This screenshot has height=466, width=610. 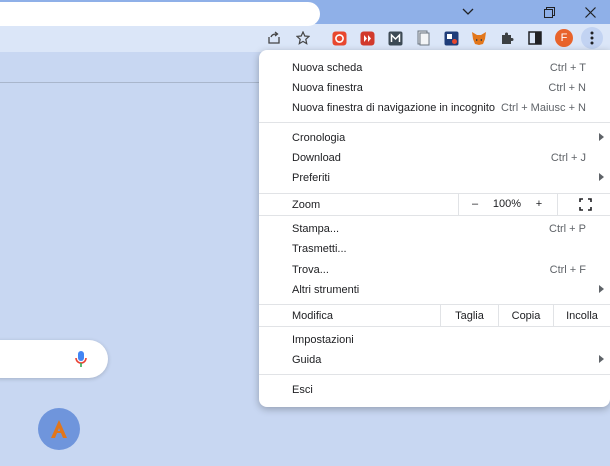 I want to click on menu-item-history: Cronologia, so click(x=434, y=138).